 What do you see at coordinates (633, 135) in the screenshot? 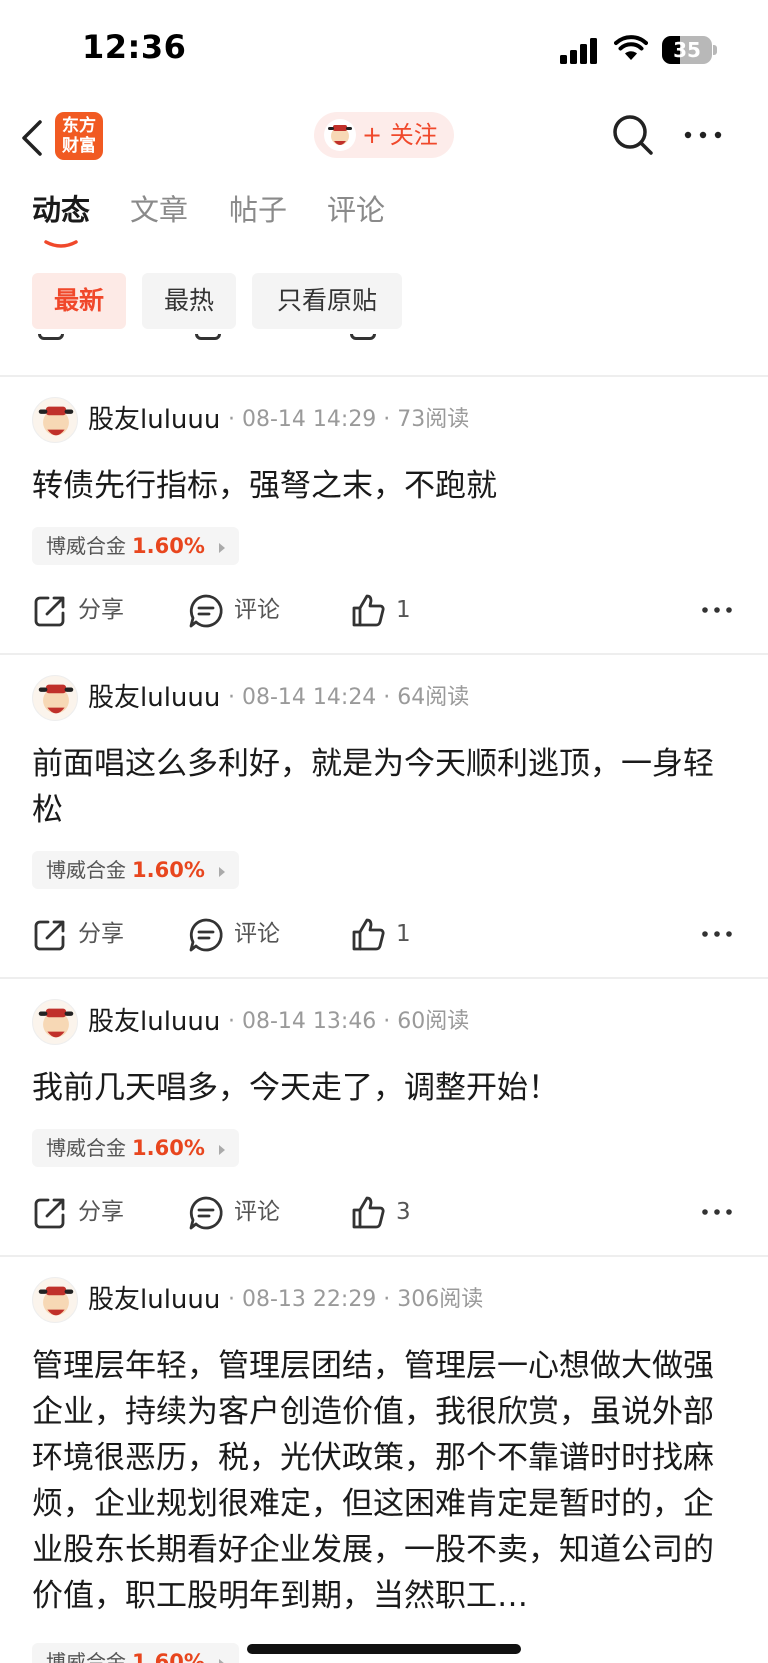
I see `search-icon` at bounding box center [633, 135].